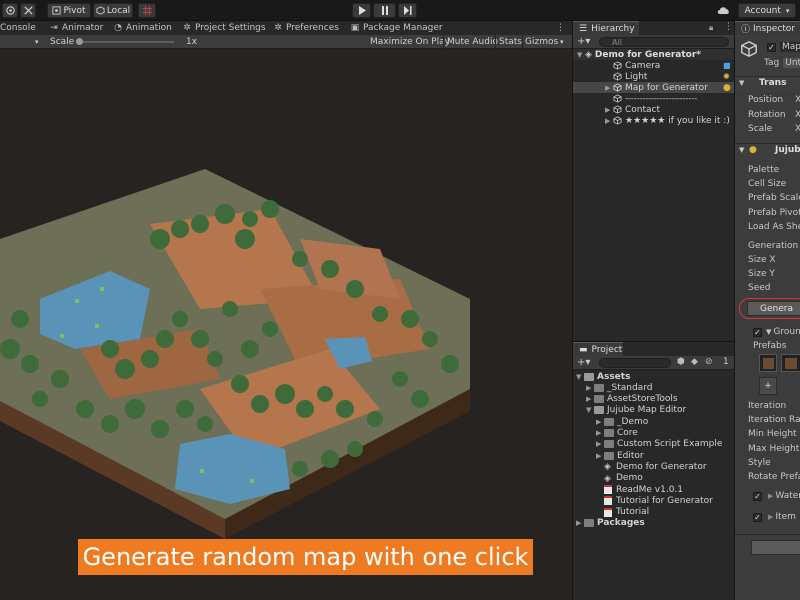  I want to click on expand-arrow-icon: ▼, so click(742, 83).